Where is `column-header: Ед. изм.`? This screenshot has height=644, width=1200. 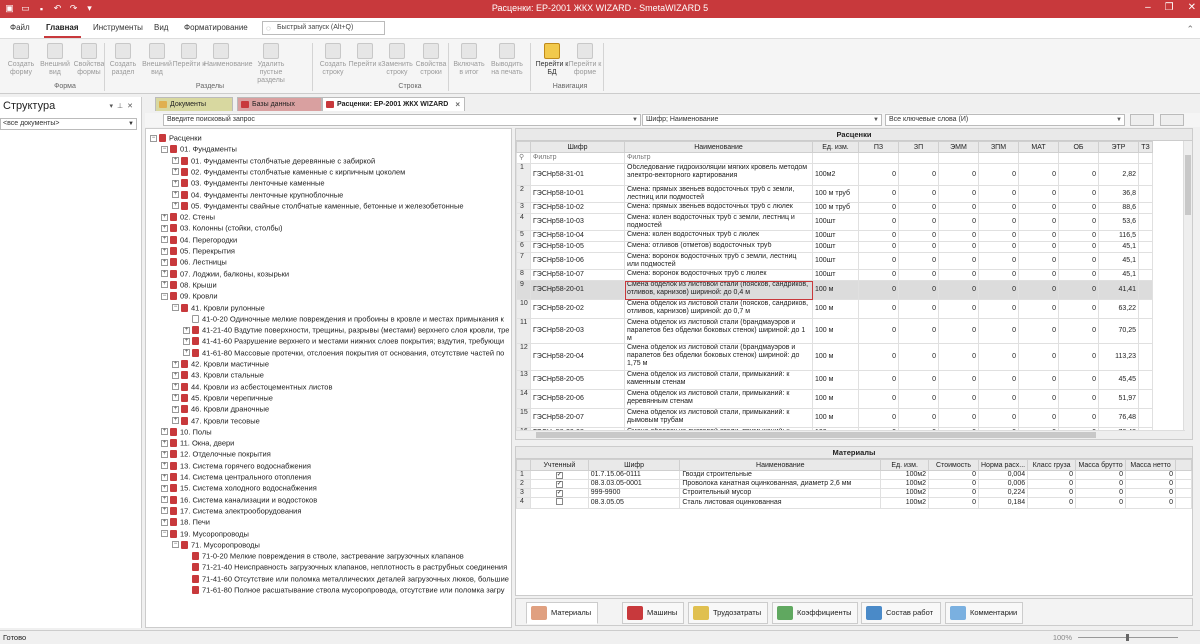
column-header: Ед. изм. is located at coordinates (835, 147).